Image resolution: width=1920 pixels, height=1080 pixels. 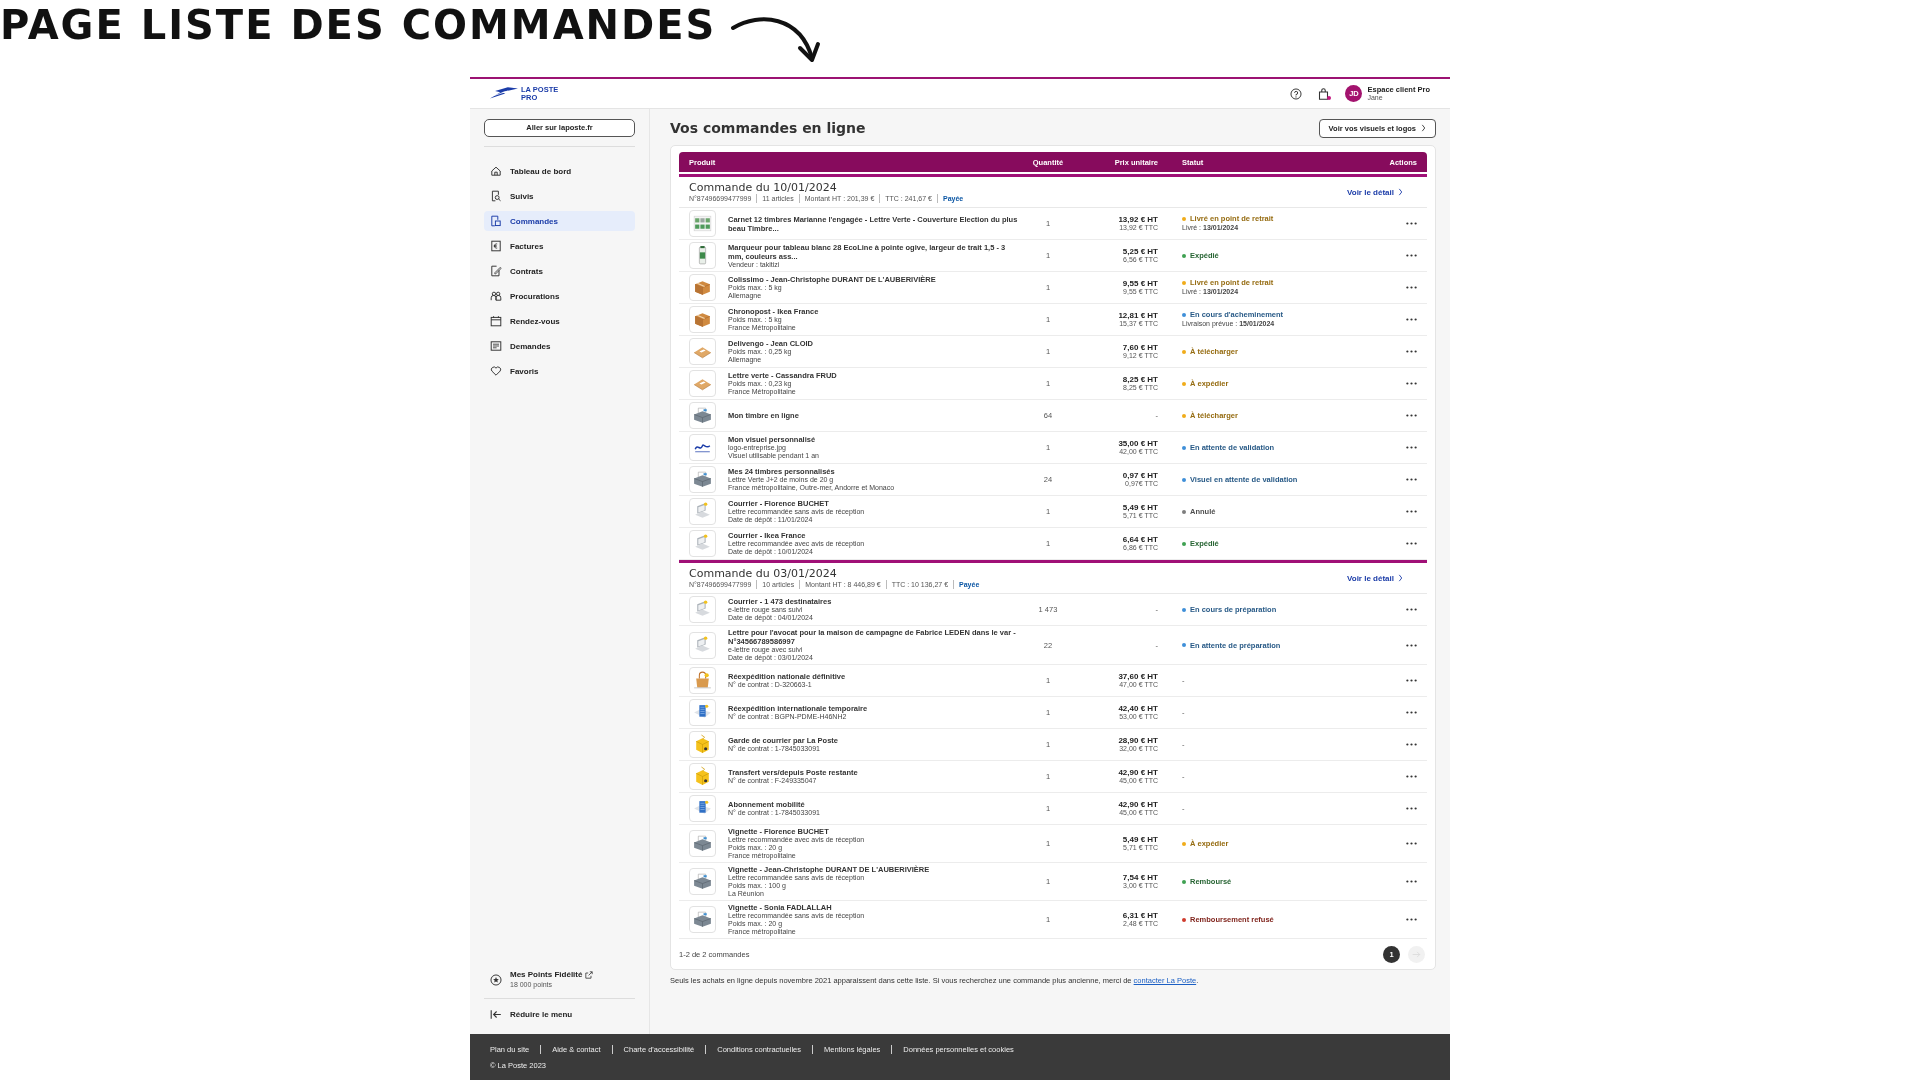 What do you see at coordinates (559, 271) in the screenshot?
I see `nav-item: Contrats` at bounding box center [559, 271].